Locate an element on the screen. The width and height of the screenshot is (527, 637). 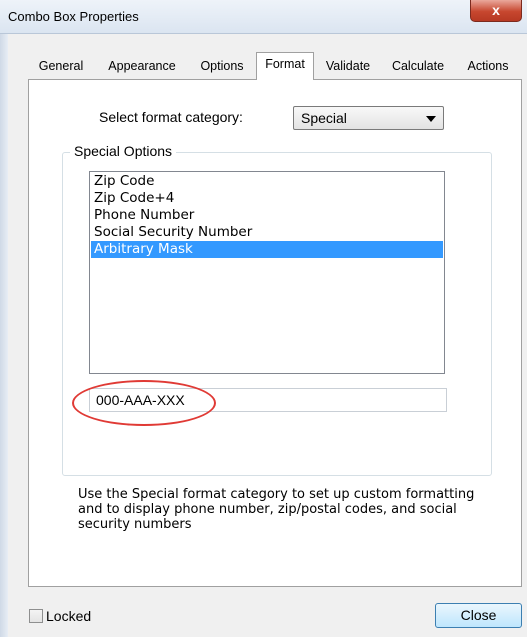
title-bar: Combo Box Properties x is located at coordinates (263, 17).